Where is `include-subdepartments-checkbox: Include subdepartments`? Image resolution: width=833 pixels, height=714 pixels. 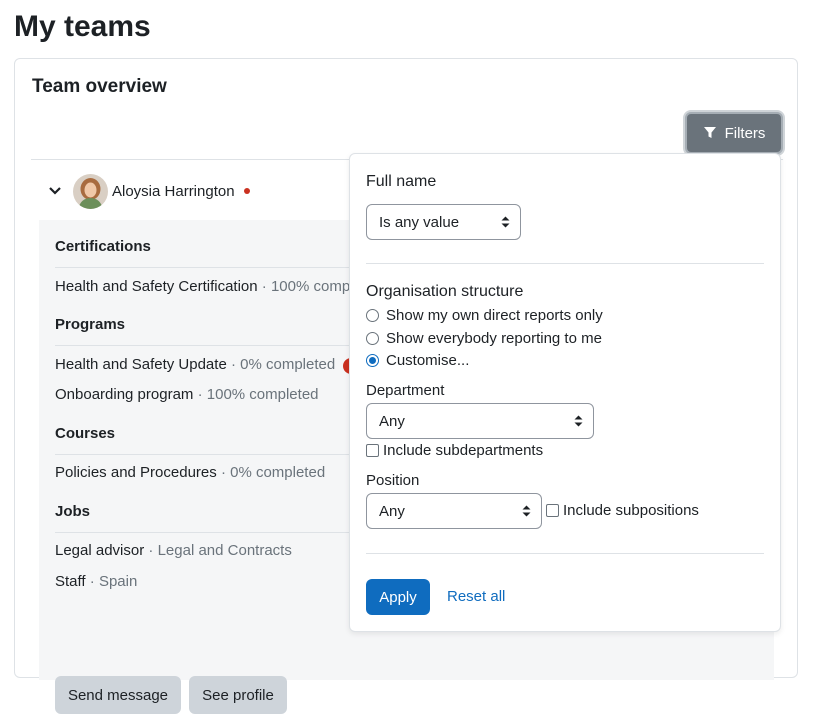 include-subdepartments-checkbox: Include subdepartments is located at coordinates (454, 450).